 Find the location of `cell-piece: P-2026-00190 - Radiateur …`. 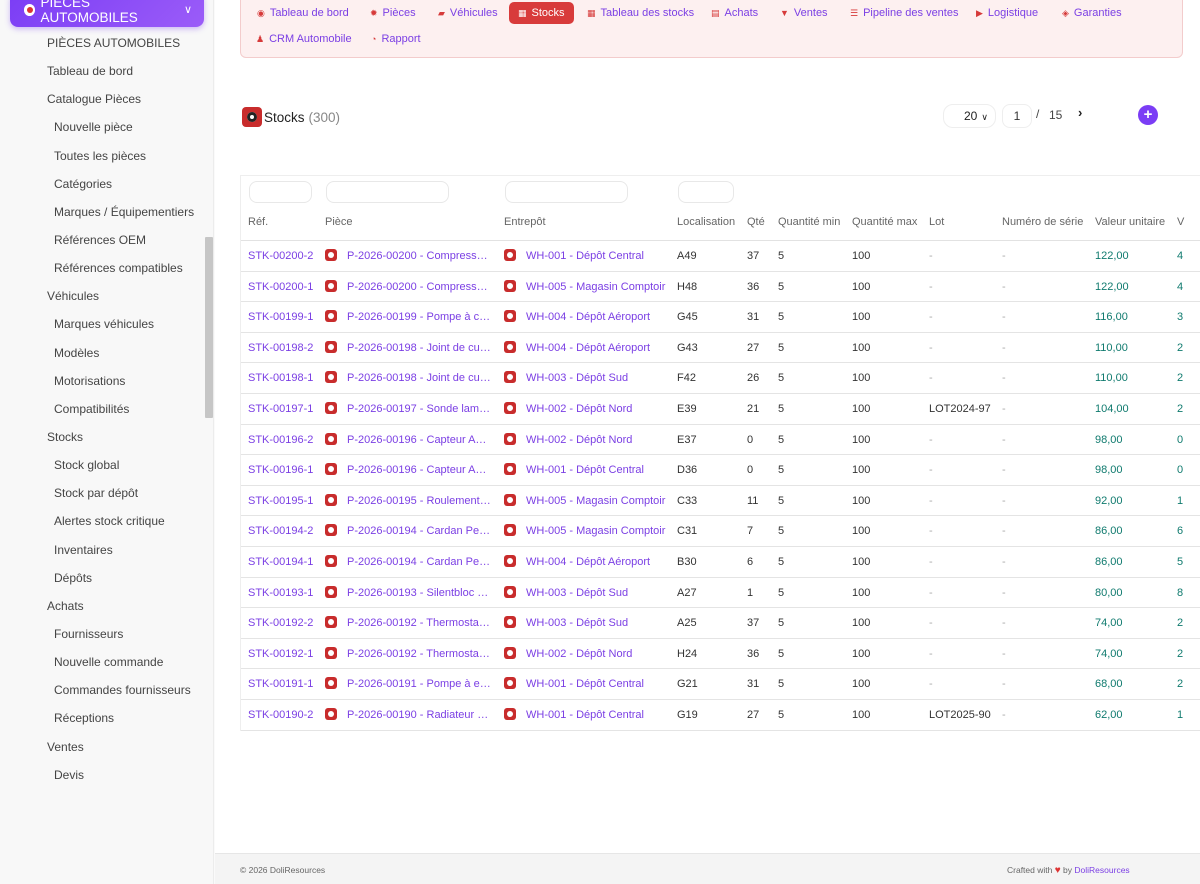

cell-piece: P-2026-00190 - Radiateur … is located at coordinates (410, 715).